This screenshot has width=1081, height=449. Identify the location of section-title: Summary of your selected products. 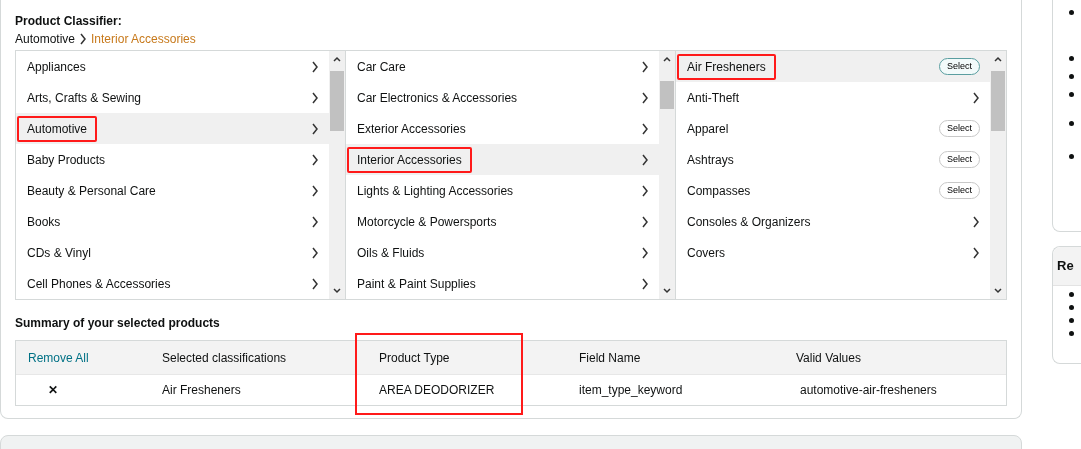
(118, 323).